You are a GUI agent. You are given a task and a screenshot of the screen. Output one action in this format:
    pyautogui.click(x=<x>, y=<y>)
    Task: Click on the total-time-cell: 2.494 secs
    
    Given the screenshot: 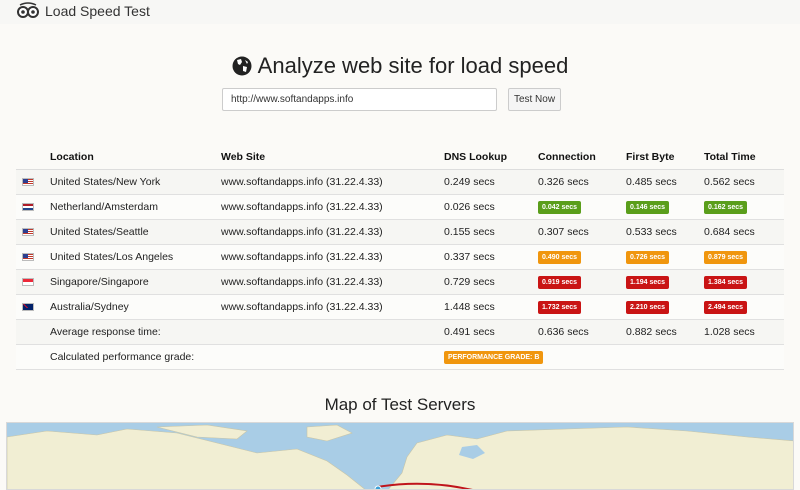 What is the action you would take?
    pyautogui.click(x=742, y=307)
    